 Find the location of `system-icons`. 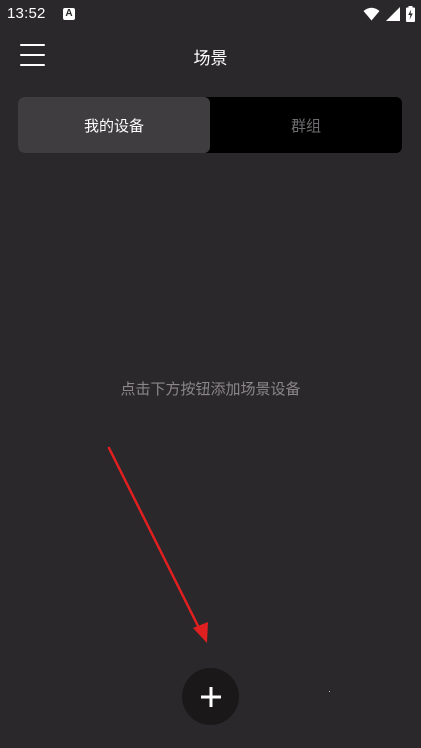

system-icons is located at coordinates (389, 14).